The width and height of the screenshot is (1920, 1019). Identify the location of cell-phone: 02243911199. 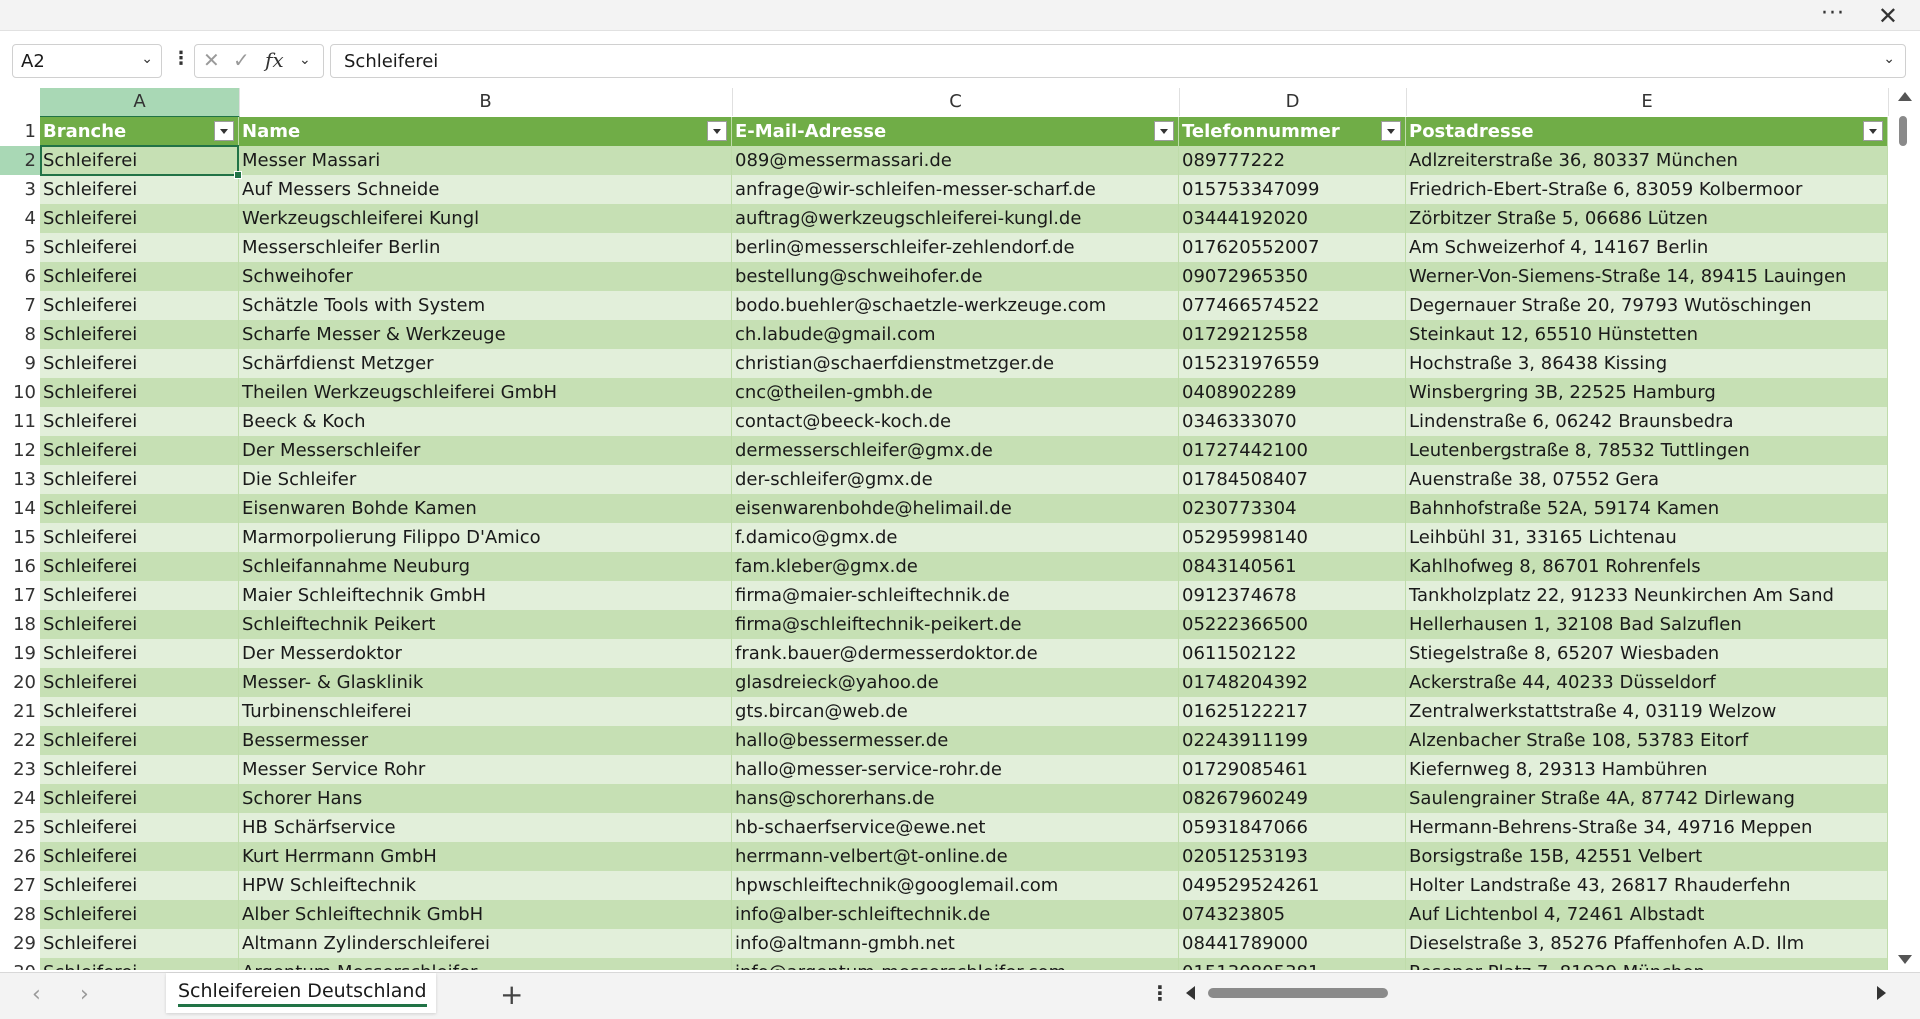
(1292, 740).